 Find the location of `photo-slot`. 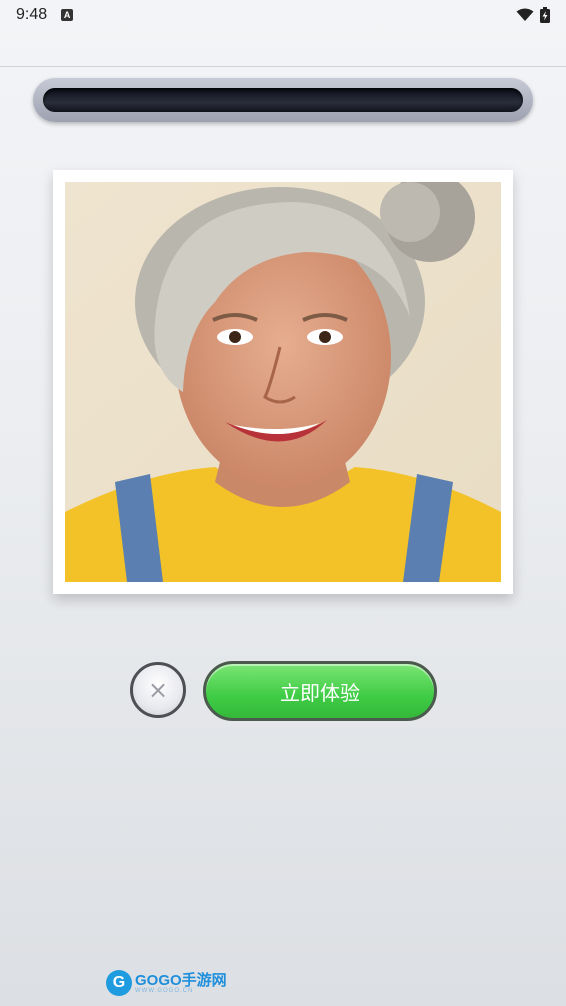

photo-slot is located at coordinates (283, 100).